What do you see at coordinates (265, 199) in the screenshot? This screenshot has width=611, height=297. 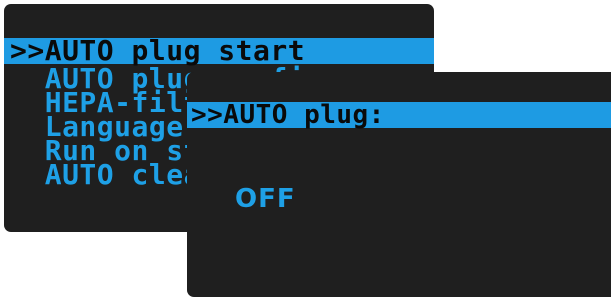 I see `auto-plug-value: OFF` at bounding box center [265, 199].